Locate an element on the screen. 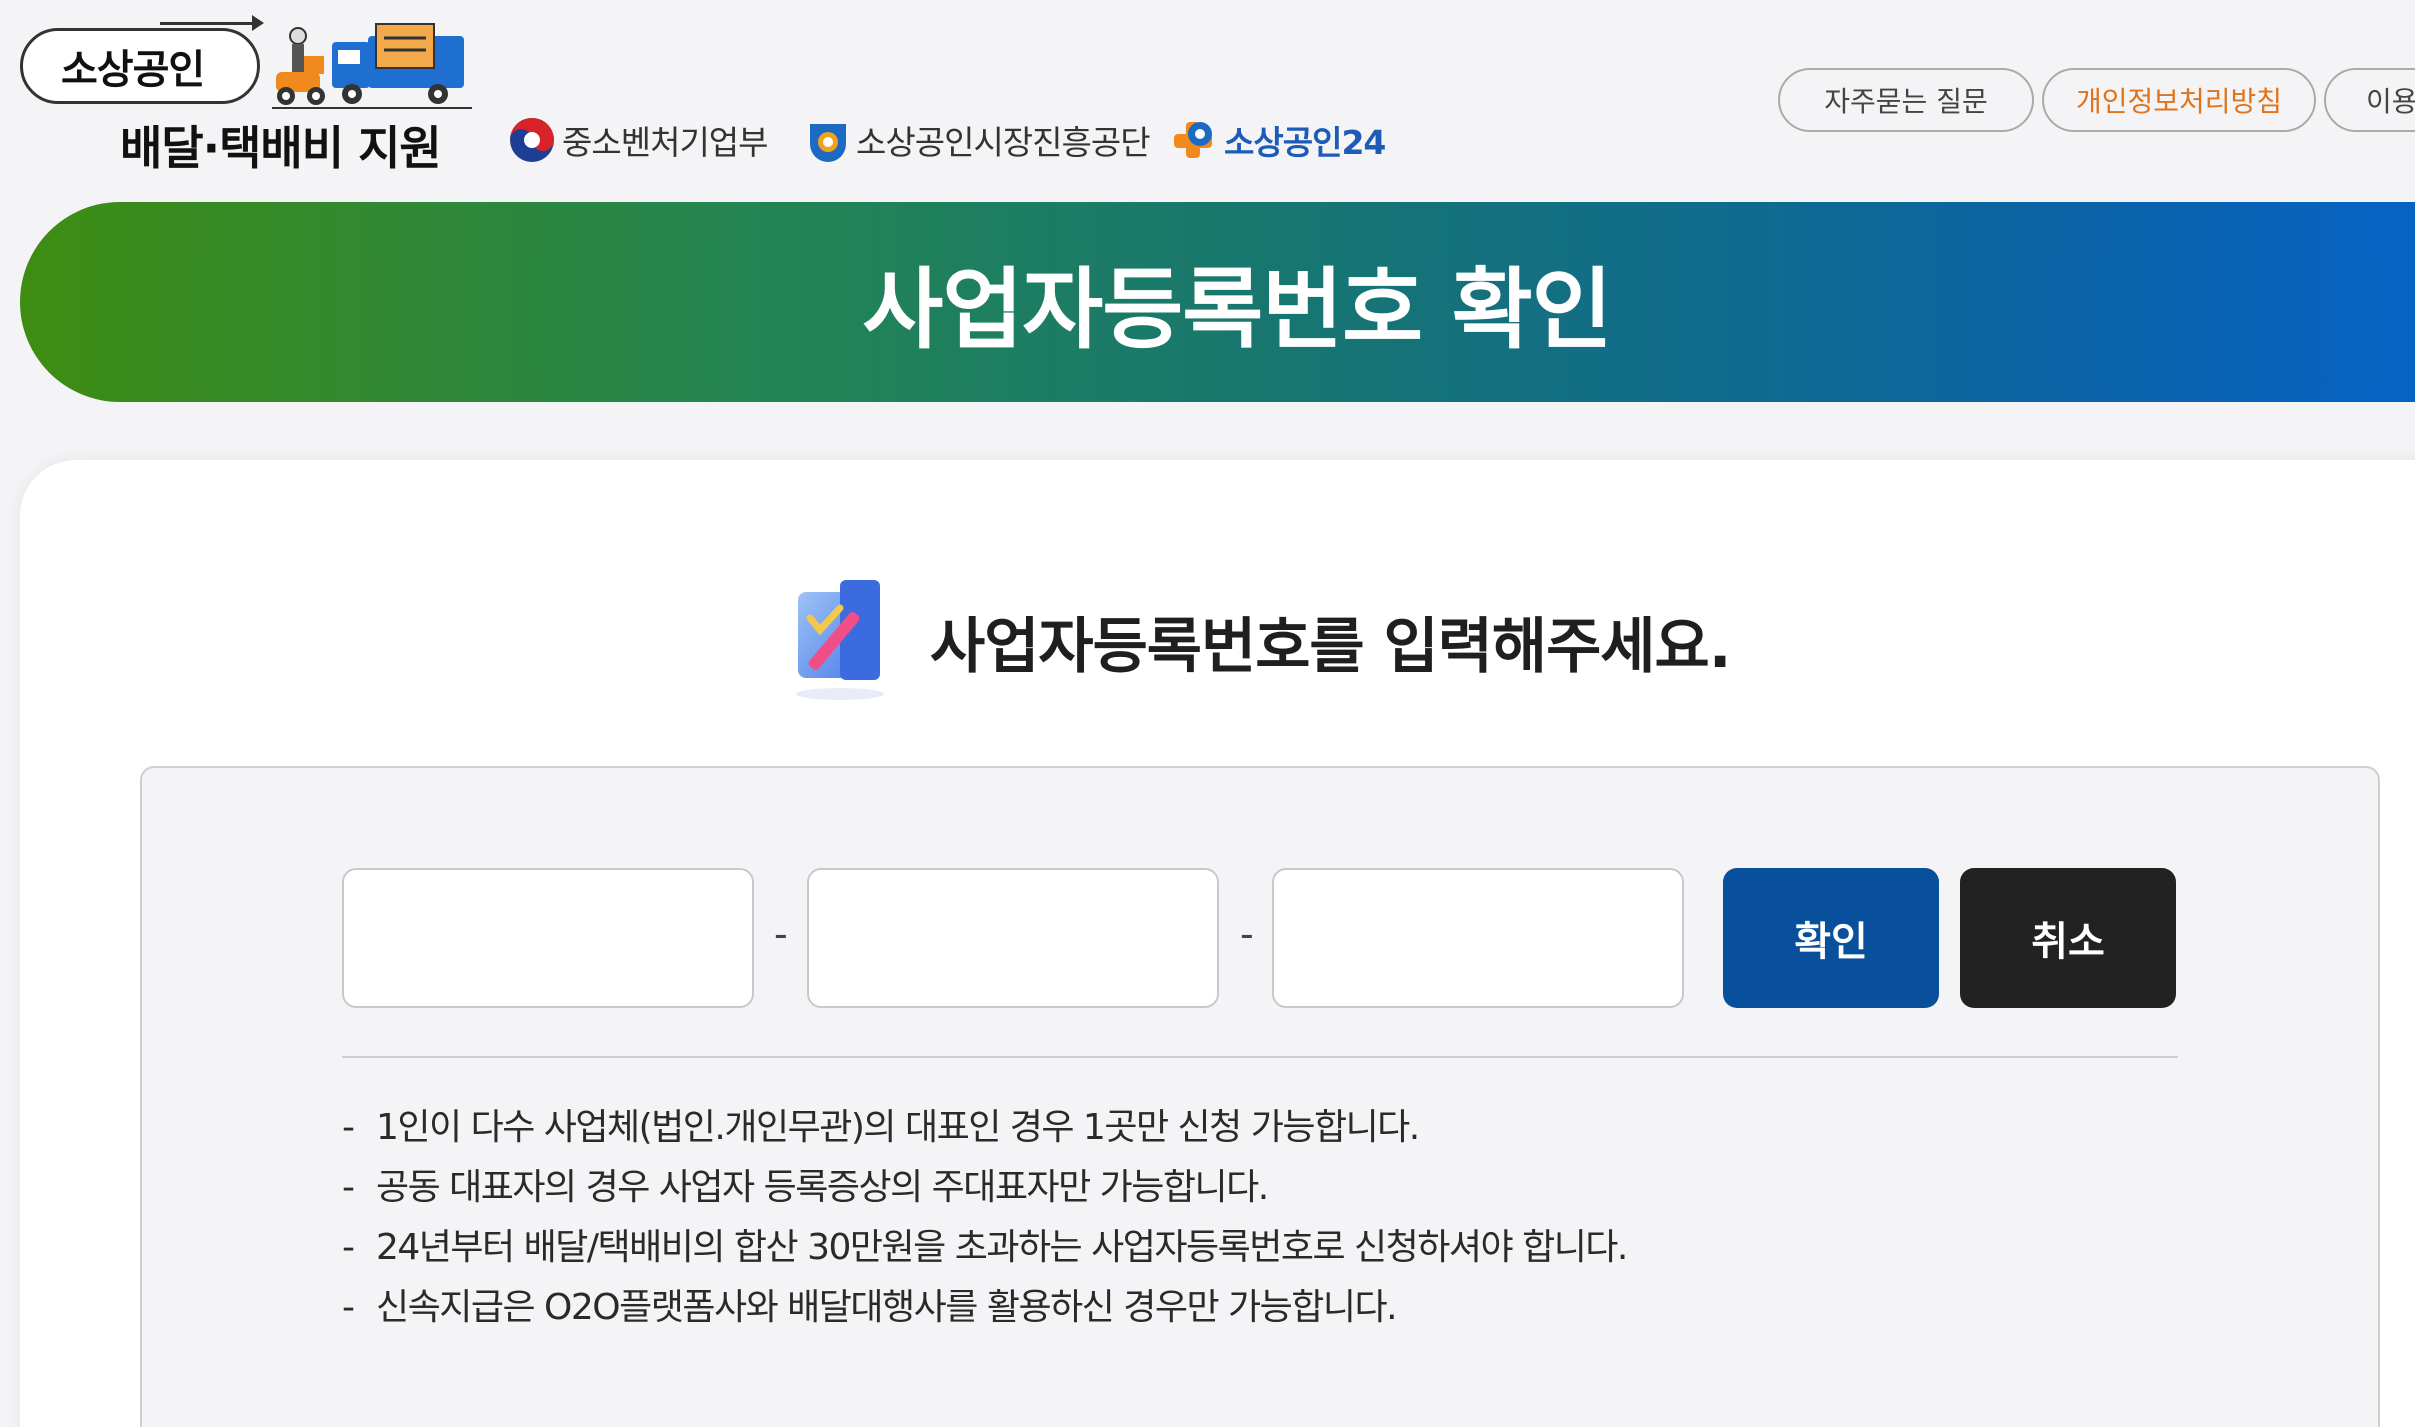 This screenshot has width=2415, height=1427. cancel-button: 취소 is located at coordinates (2068, 938).